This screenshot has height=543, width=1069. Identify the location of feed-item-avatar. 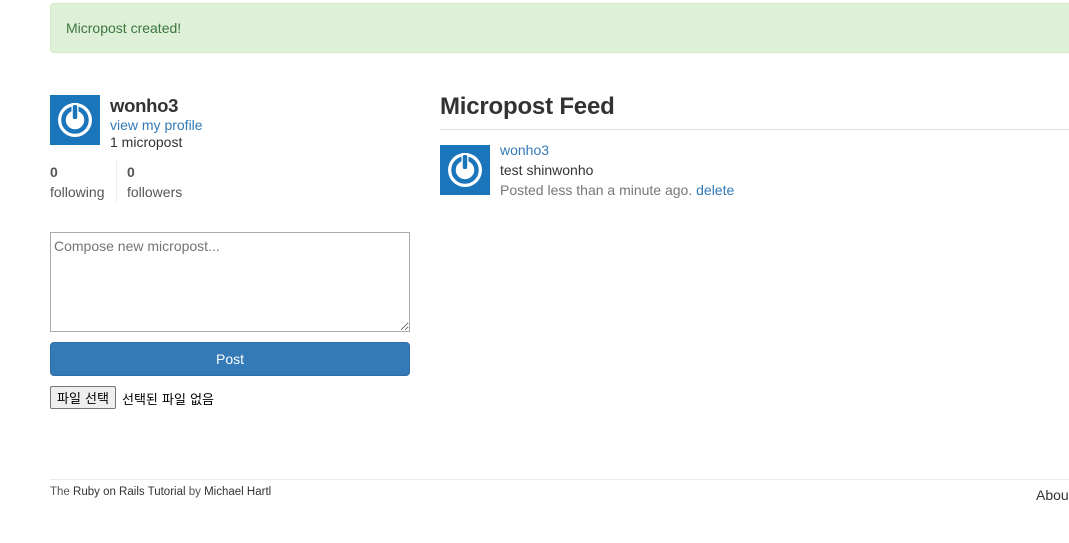
(465, 170).